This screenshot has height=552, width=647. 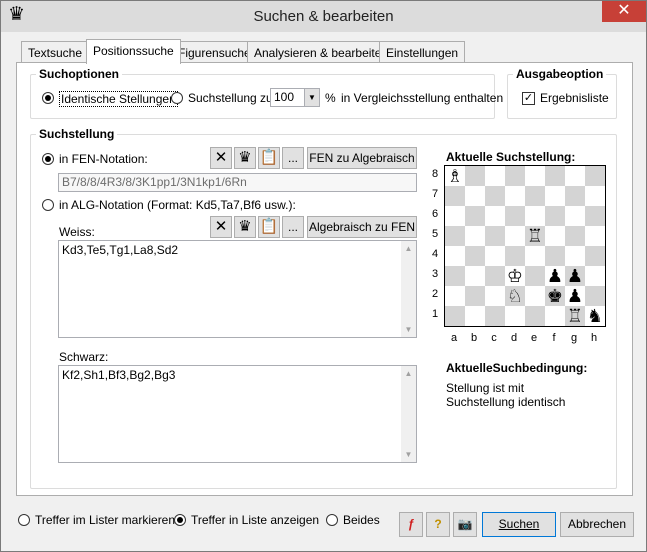 What do you see at coordinates (535, 216) in the screenshot?
I see `square-e6` at bounding box center [535, 216].